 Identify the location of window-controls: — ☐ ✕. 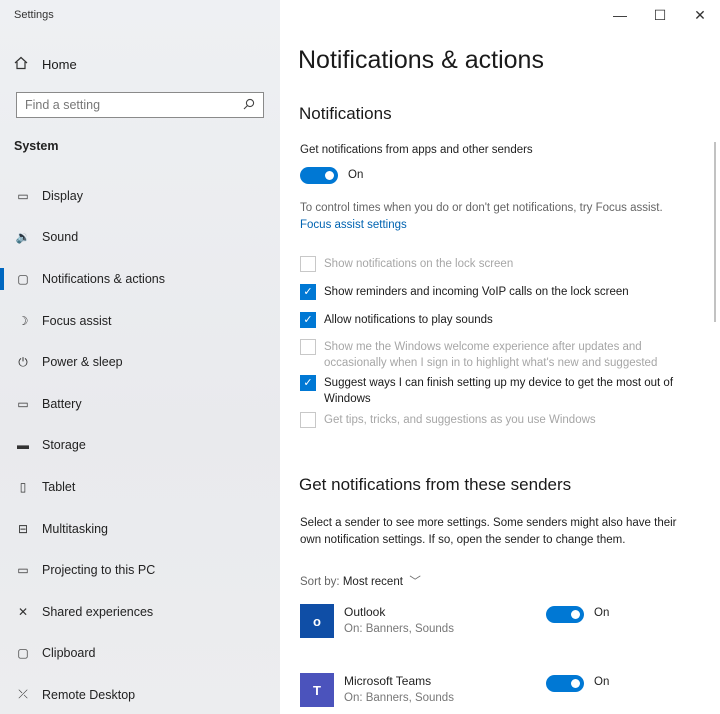
(660, 15).